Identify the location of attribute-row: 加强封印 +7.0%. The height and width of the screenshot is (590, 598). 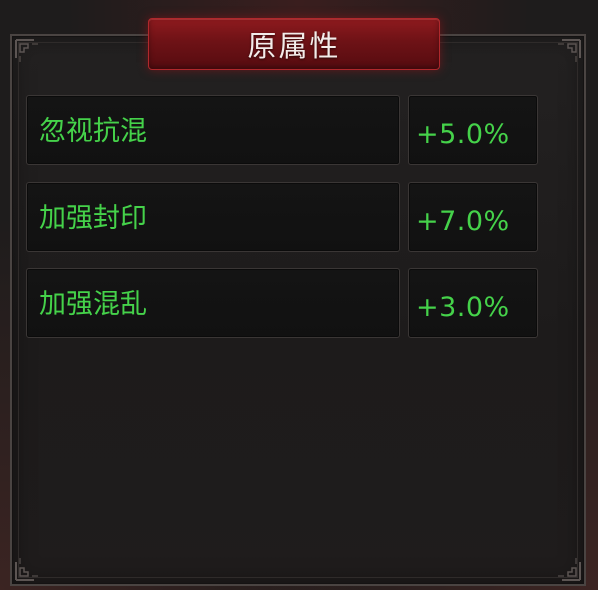
(282, 217).